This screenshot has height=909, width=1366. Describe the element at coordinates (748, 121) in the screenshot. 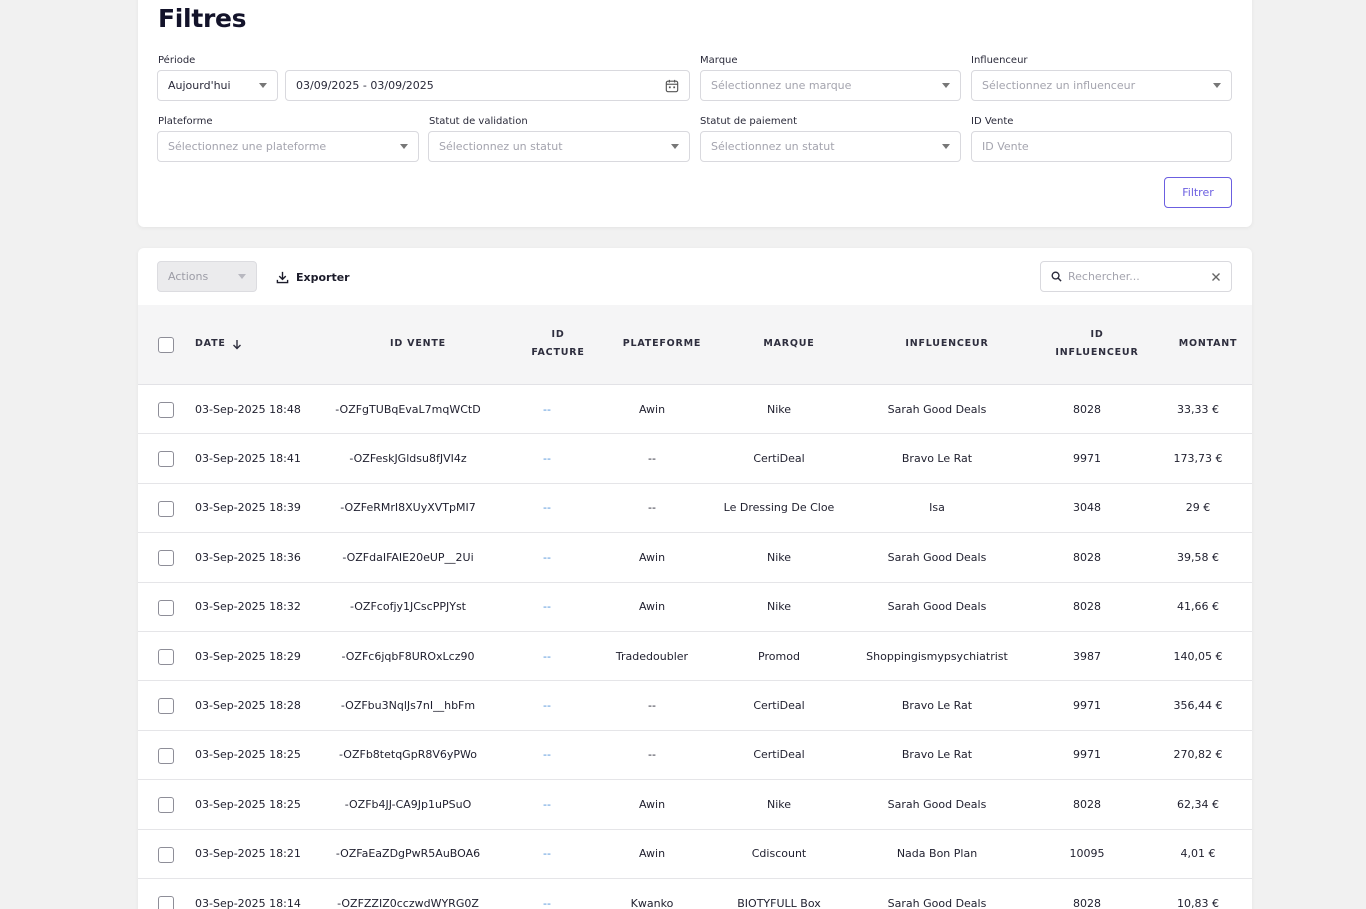

I see `statut-paiement-label: Statut de paiement` at that location.